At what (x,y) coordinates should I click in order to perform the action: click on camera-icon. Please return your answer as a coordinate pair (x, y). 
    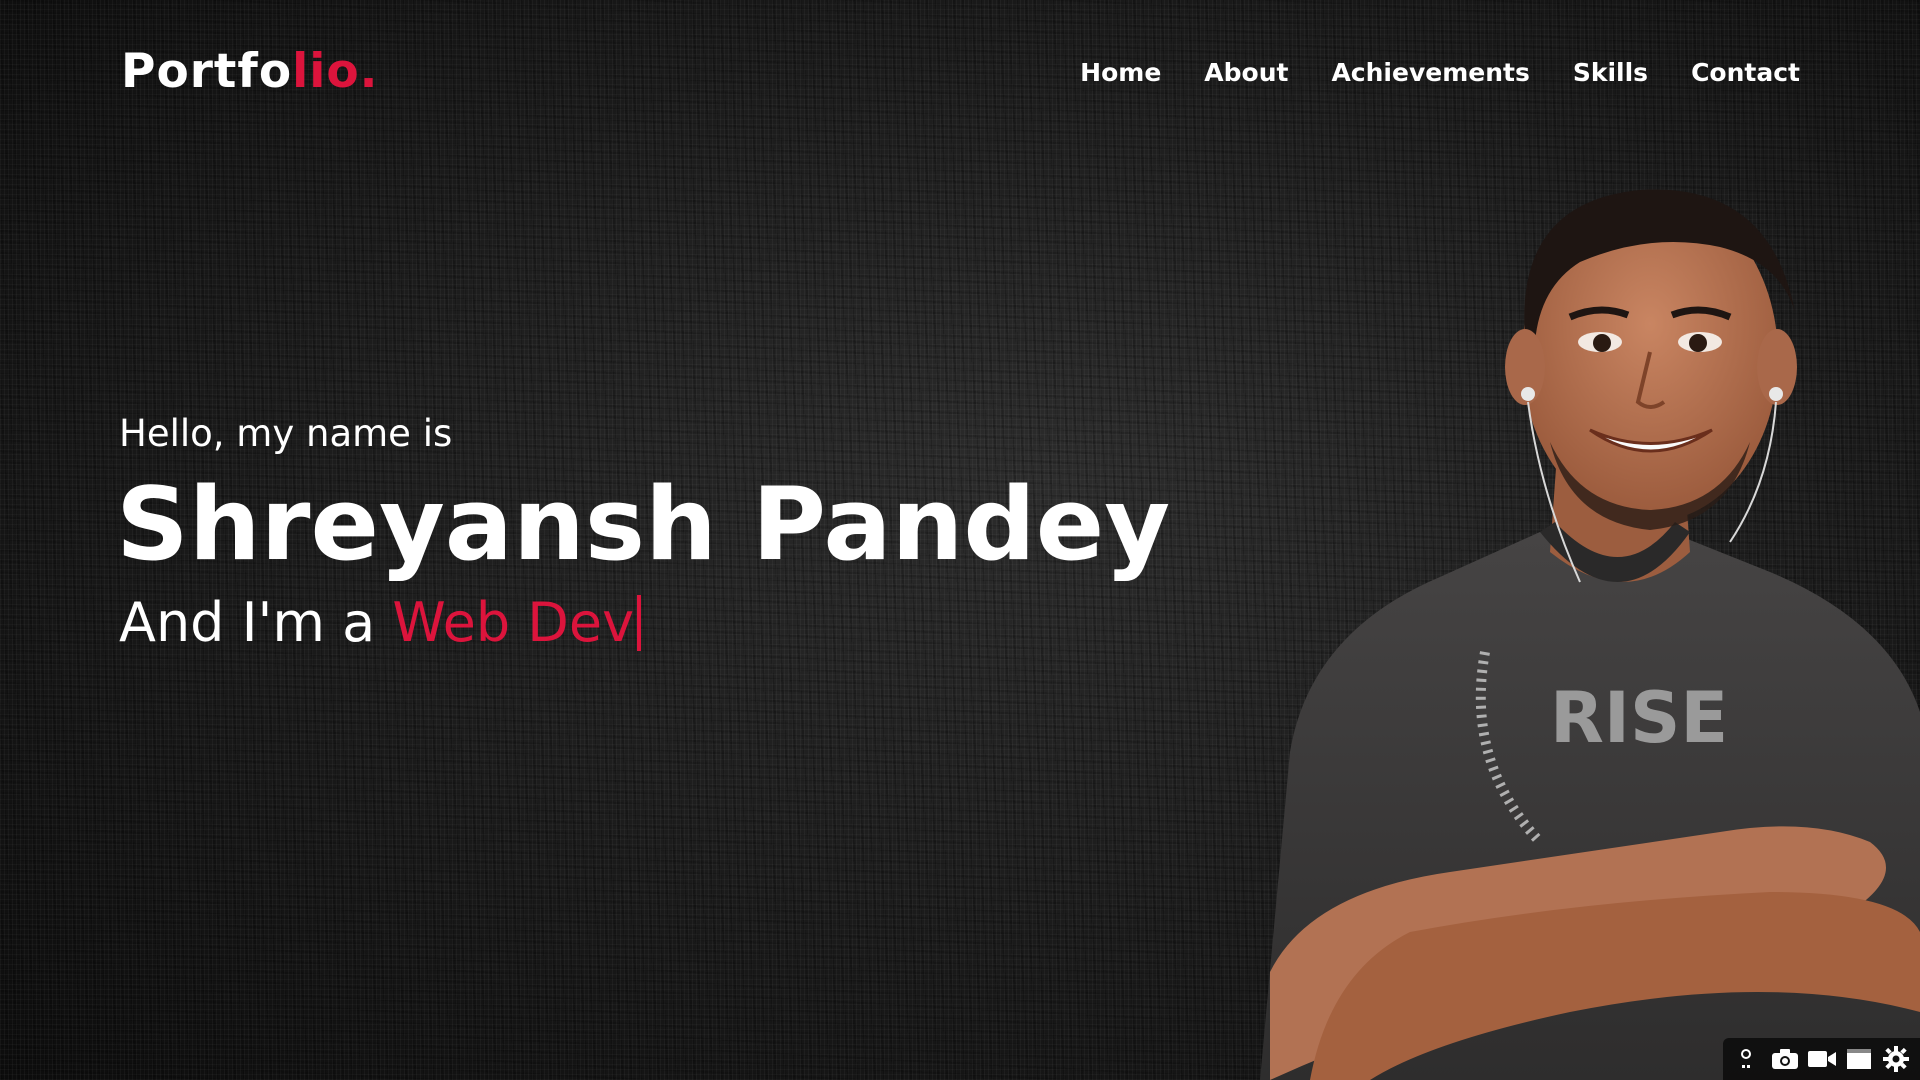
    Looking at the image, I should click on (1785, 1059).